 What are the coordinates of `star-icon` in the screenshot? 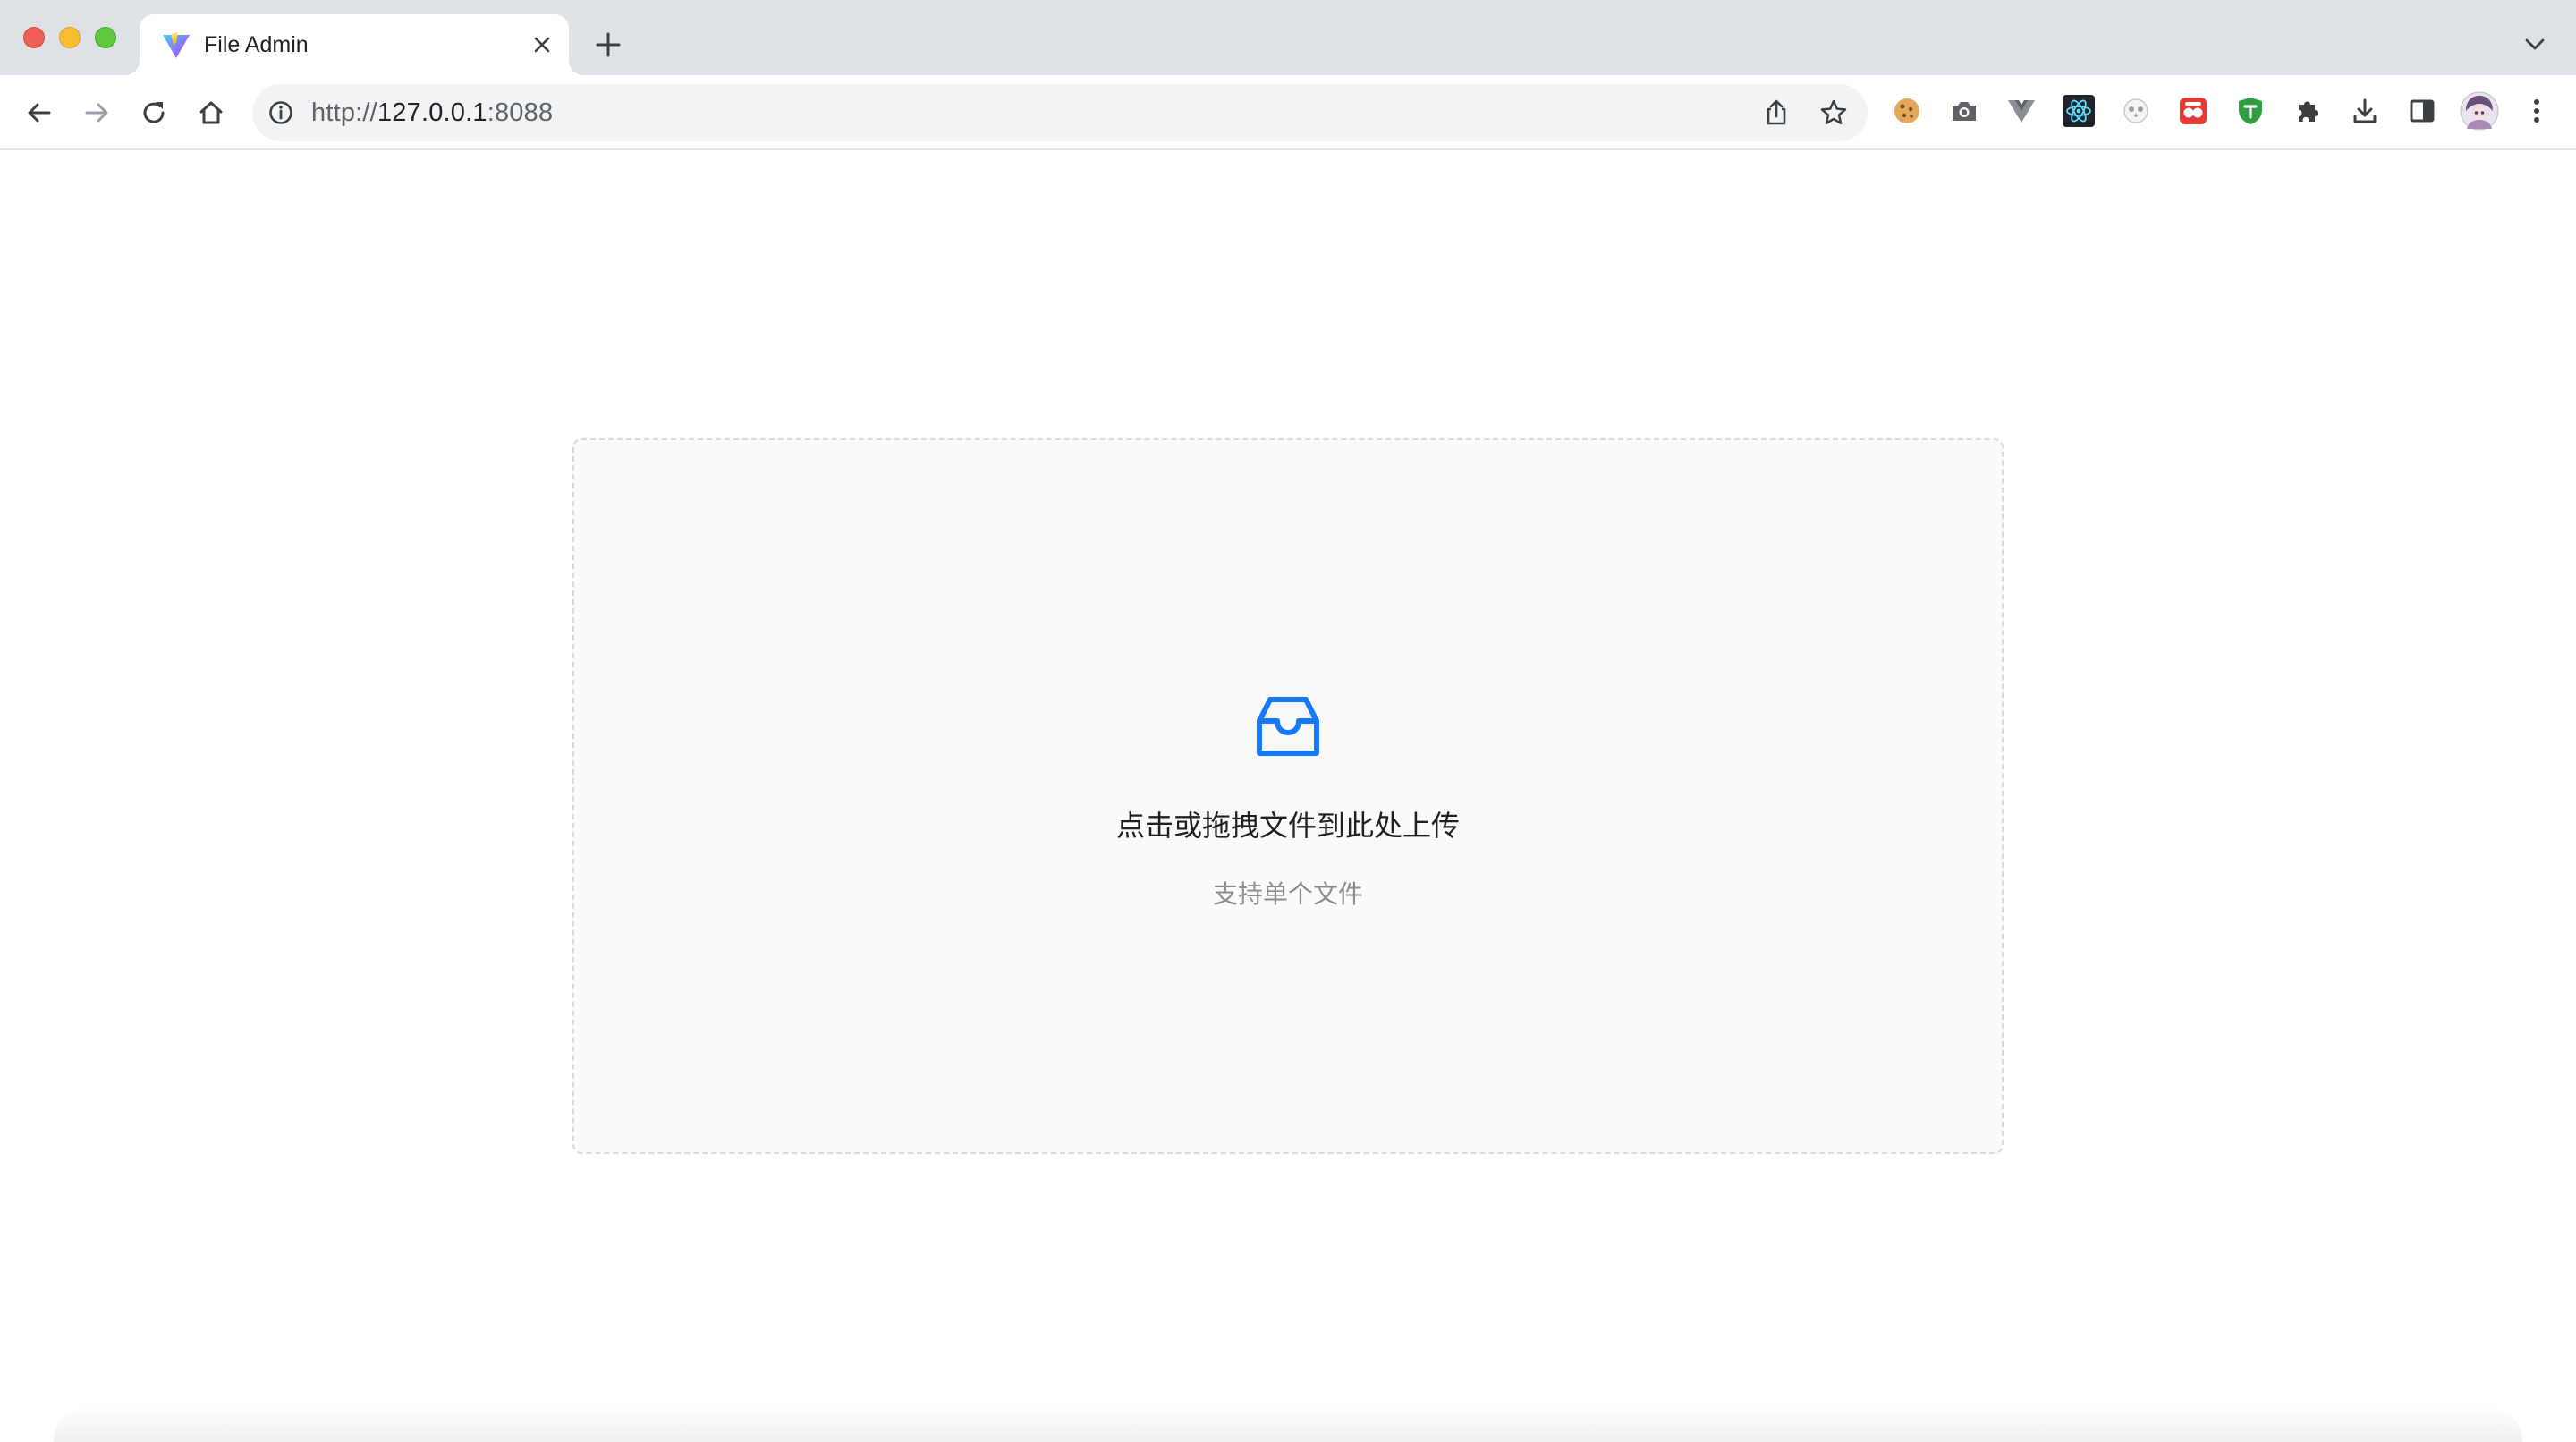 It's located at (1833, 112).